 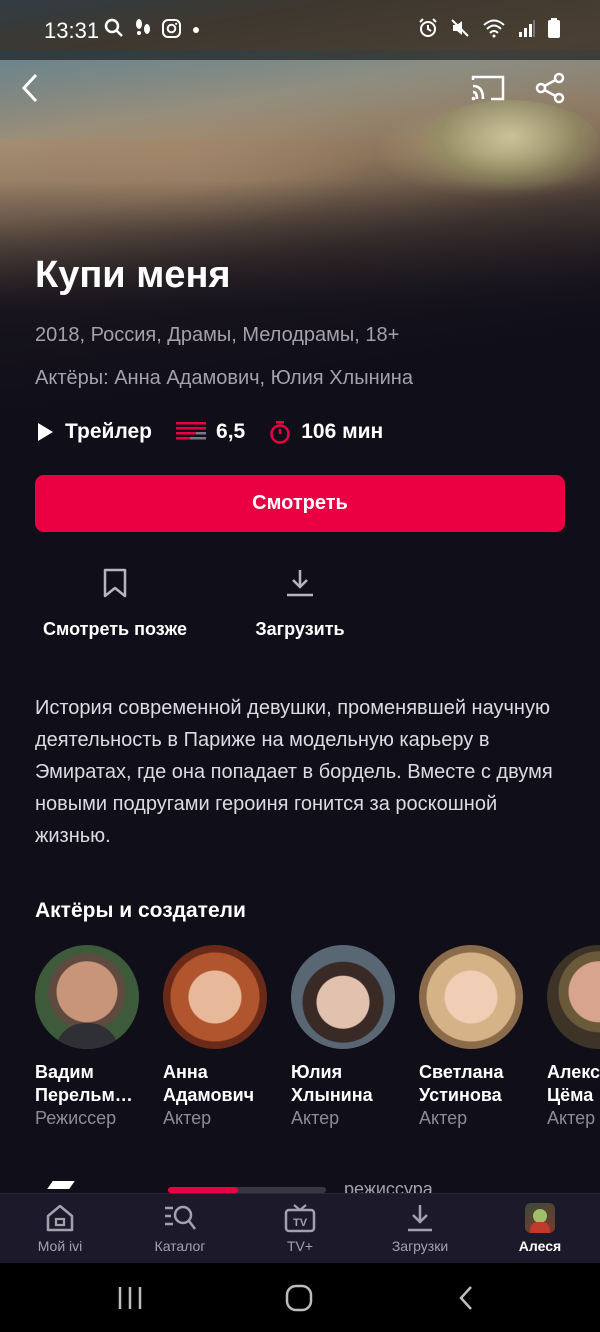 I want to click on watch-button: Смотреть, so click(x=300, y=503).